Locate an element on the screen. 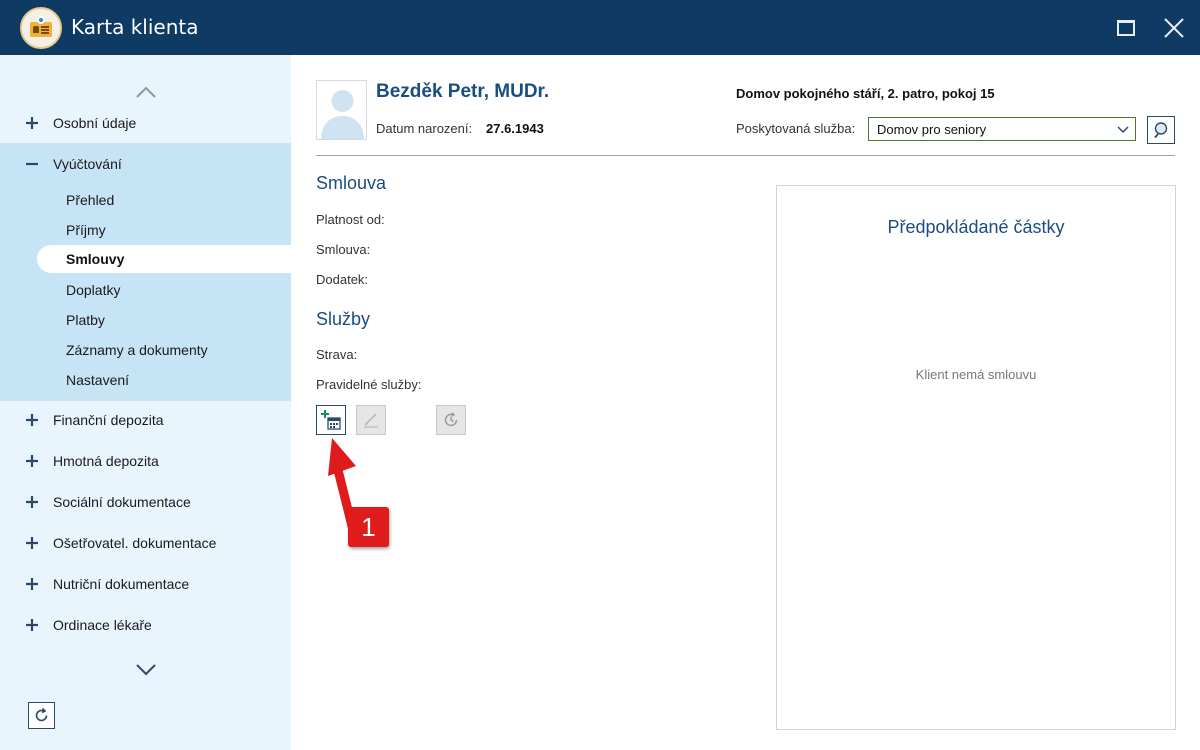 The image size is (1200, 750). sidebar-item-osetrovatel-dokumentace: Ošetřovatel. dokumentace is located at coordinates (145, 543).